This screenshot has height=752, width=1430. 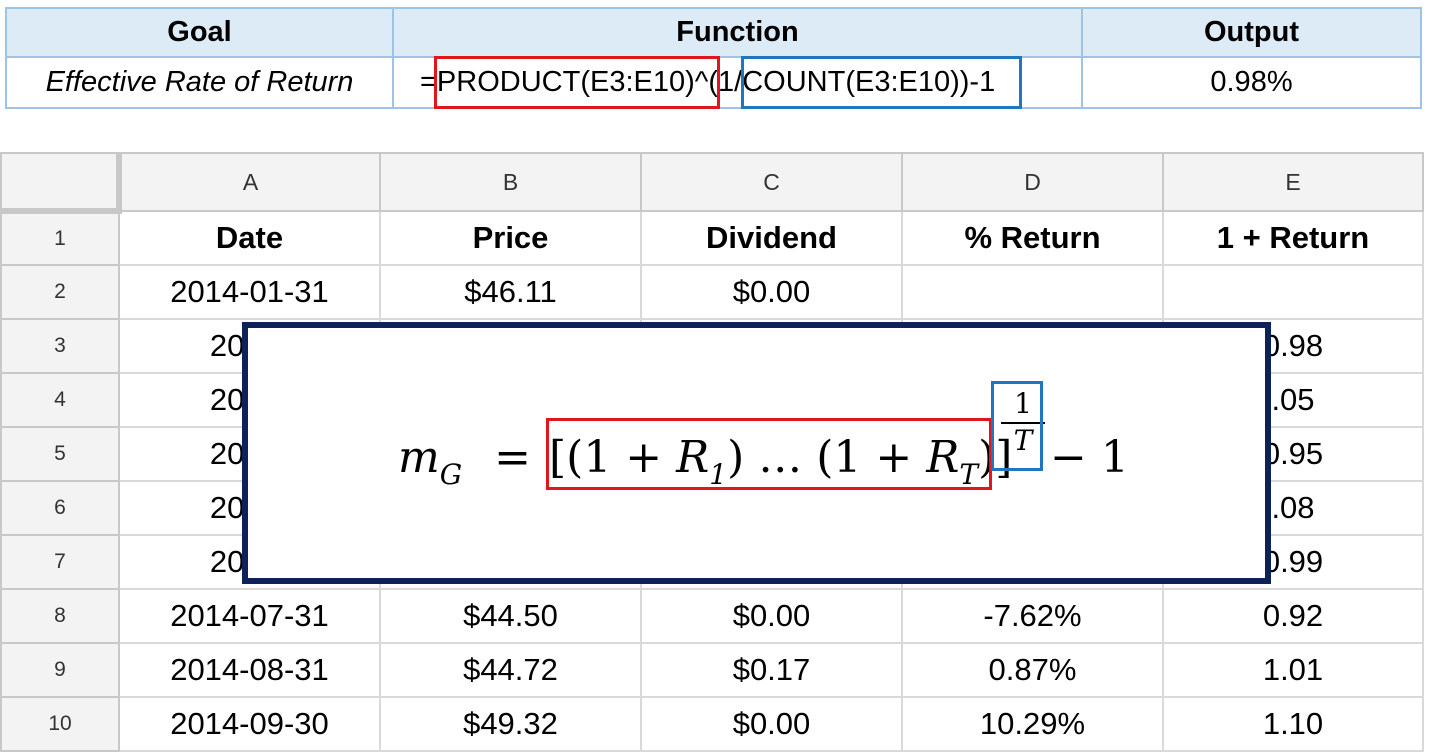 I want to click on data-cell: $44.72, so click(x=510, y=670).